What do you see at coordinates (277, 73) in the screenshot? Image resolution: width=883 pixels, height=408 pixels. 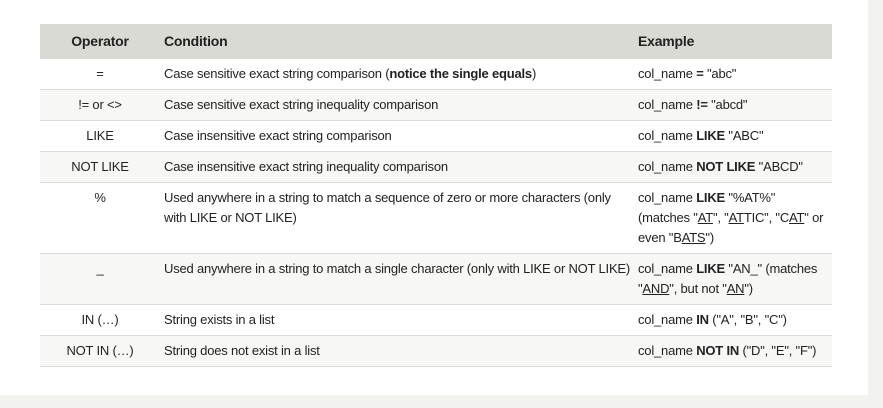 I see `condition-text: Case sensitive exact string comparison (` at bounding box center [277, 73].